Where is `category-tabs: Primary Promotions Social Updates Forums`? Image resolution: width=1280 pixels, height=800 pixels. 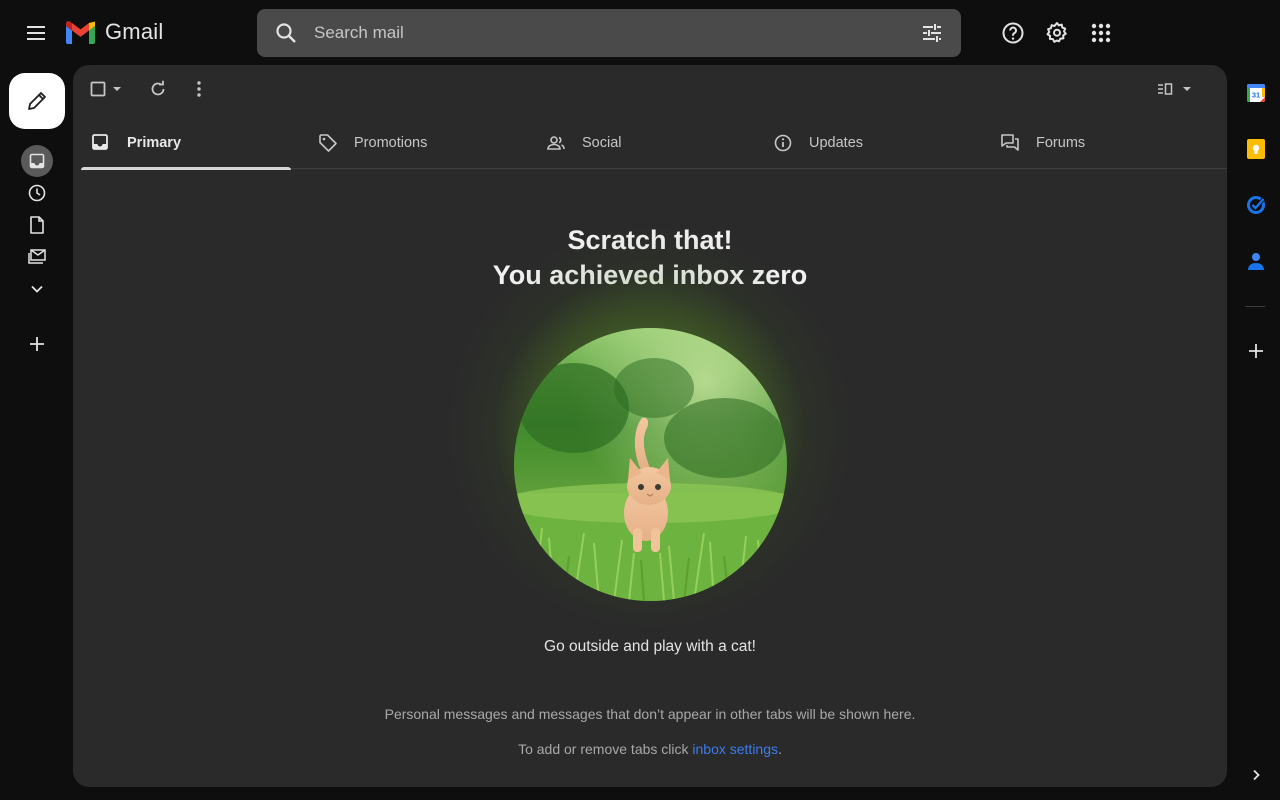
category-tabs: Primary Promotions Social Updates Forums is located at coordinates (654, 143).